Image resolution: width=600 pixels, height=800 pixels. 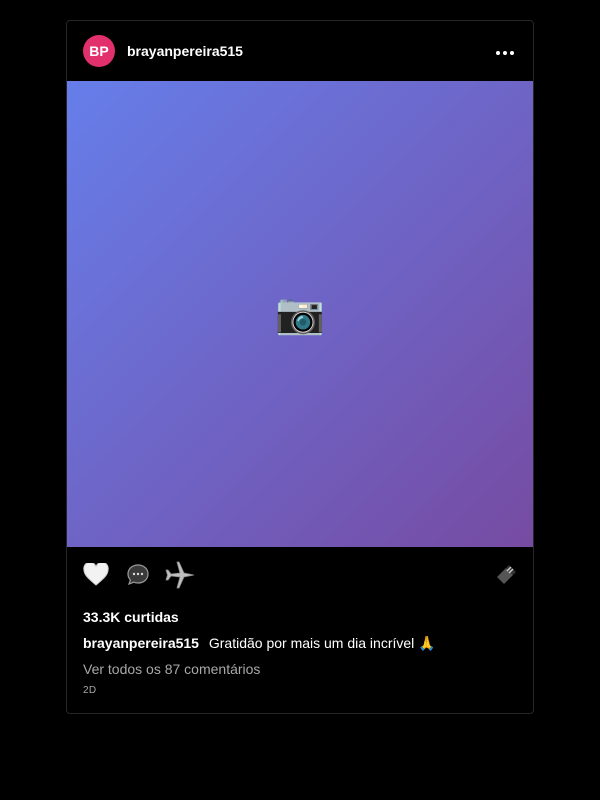 I want to click on caption-username: brayanpereira515, so click(x=141, y=643).